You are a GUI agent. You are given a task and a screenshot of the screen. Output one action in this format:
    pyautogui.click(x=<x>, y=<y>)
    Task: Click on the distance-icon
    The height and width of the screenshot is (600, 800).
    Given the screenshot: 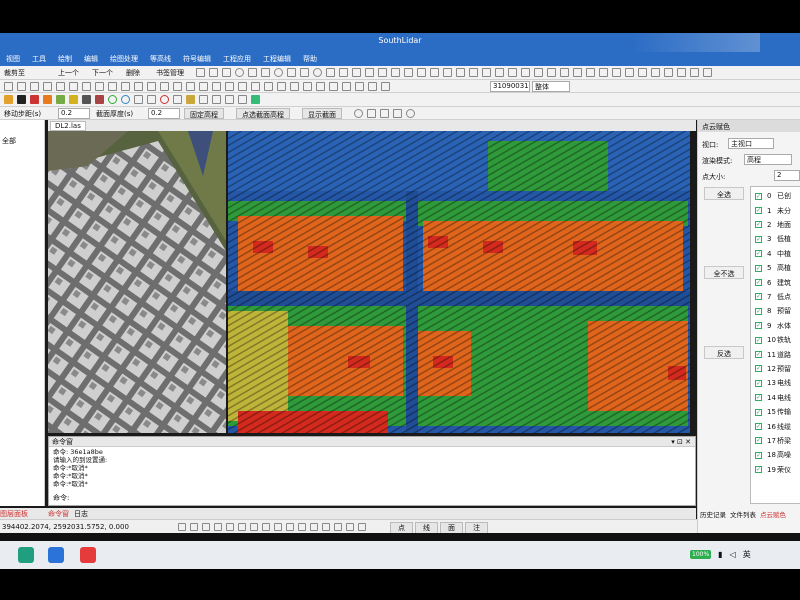 What is the action you would take?
    pyautogui.click(x=642, y=72)
    